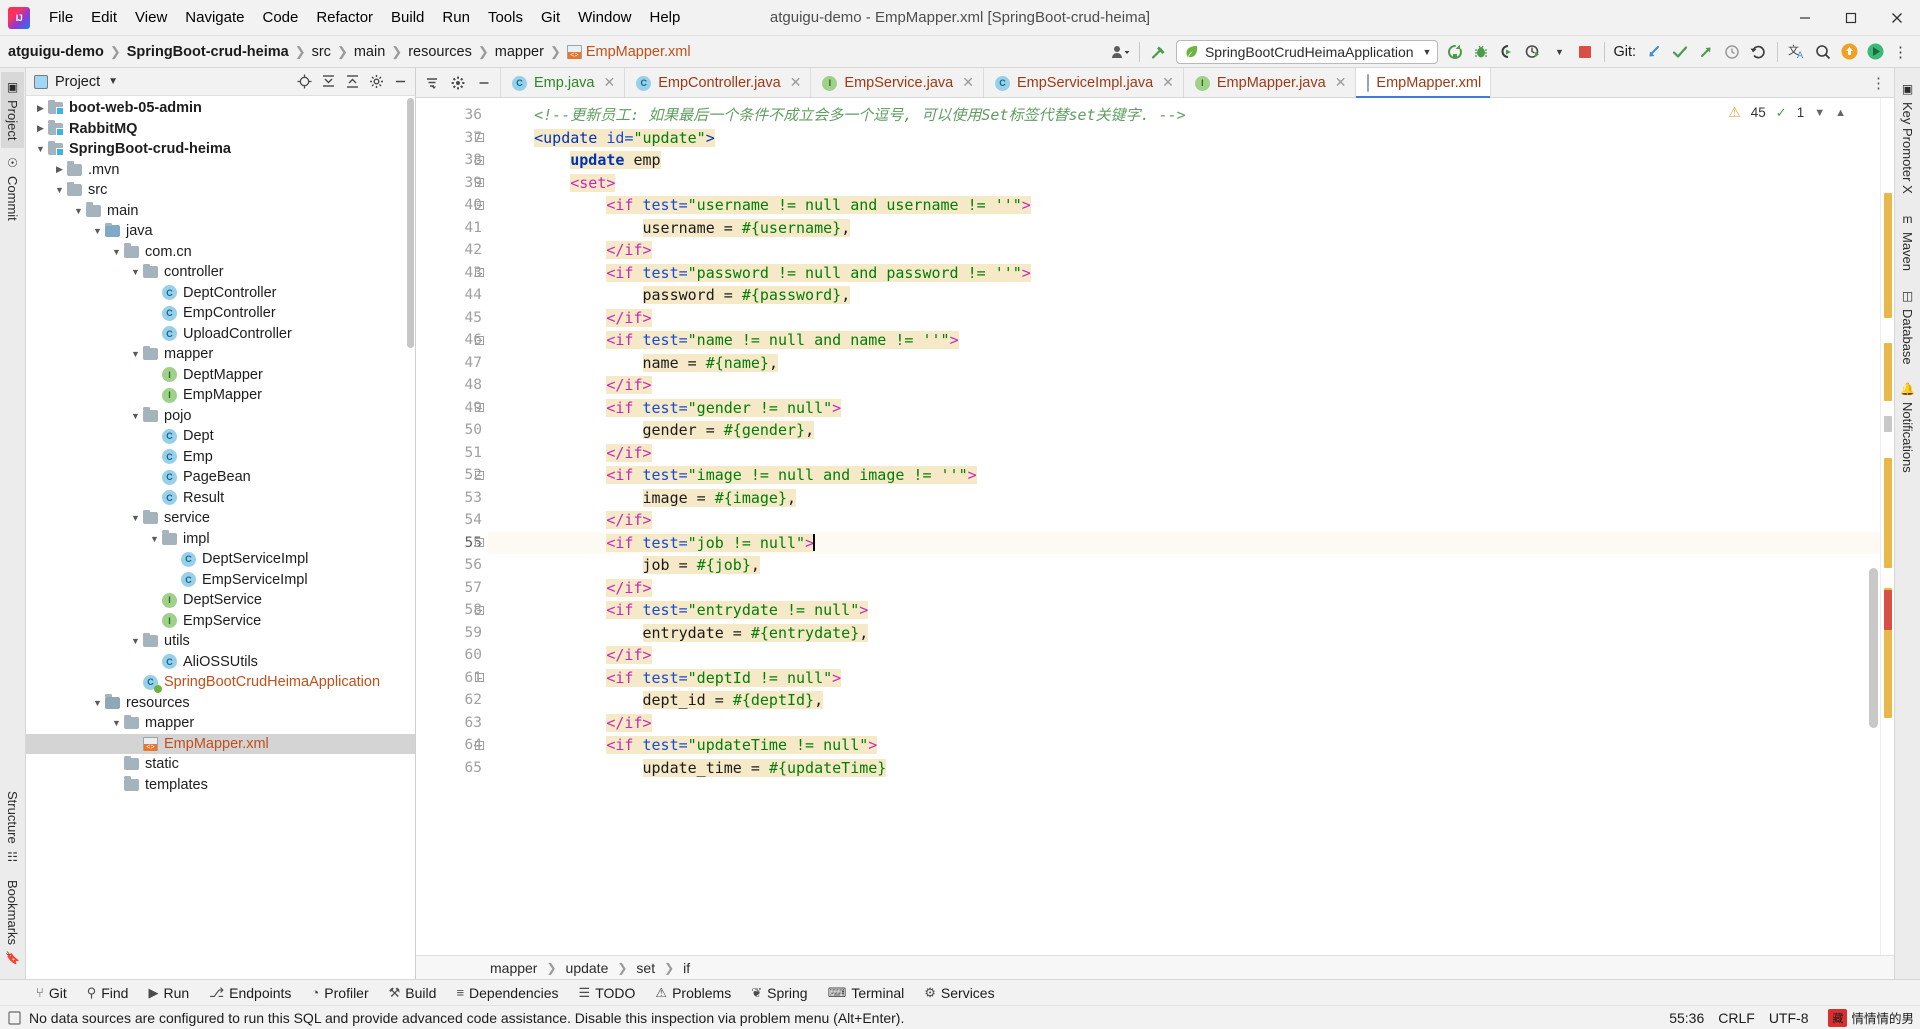 The height and width of the screenshot is (1029, 1920). What do you see at coordinates (686, 968) in the screenshot?
I see `breadcrumb-if: if` at bounding box center [686, 968].